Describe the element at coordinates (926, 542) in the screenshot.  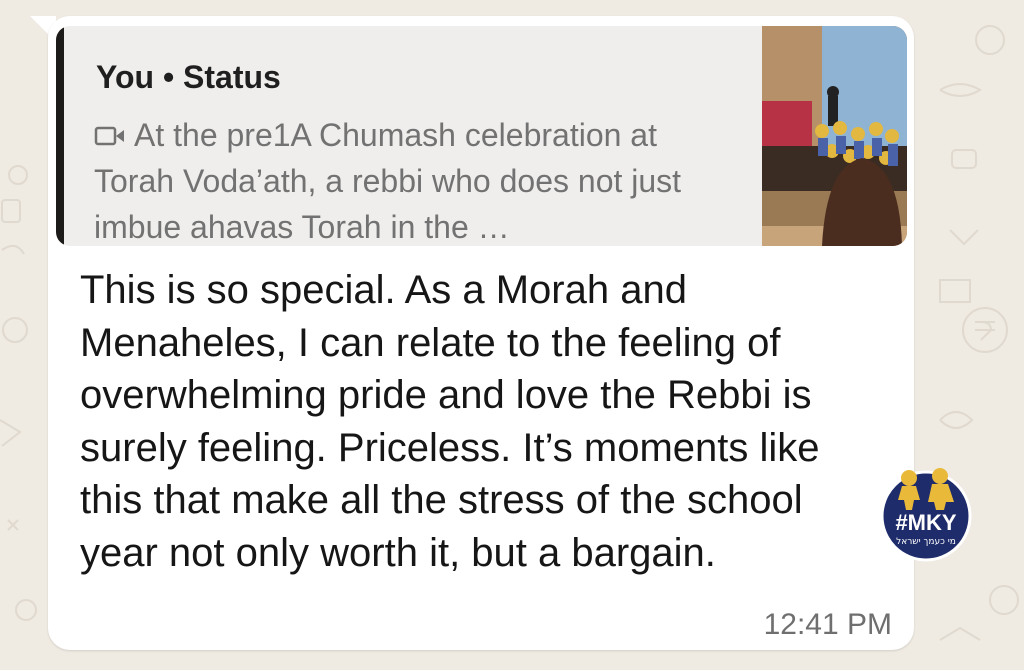
I see `logo-subtitle: מי כעמך ישראל` at that location.